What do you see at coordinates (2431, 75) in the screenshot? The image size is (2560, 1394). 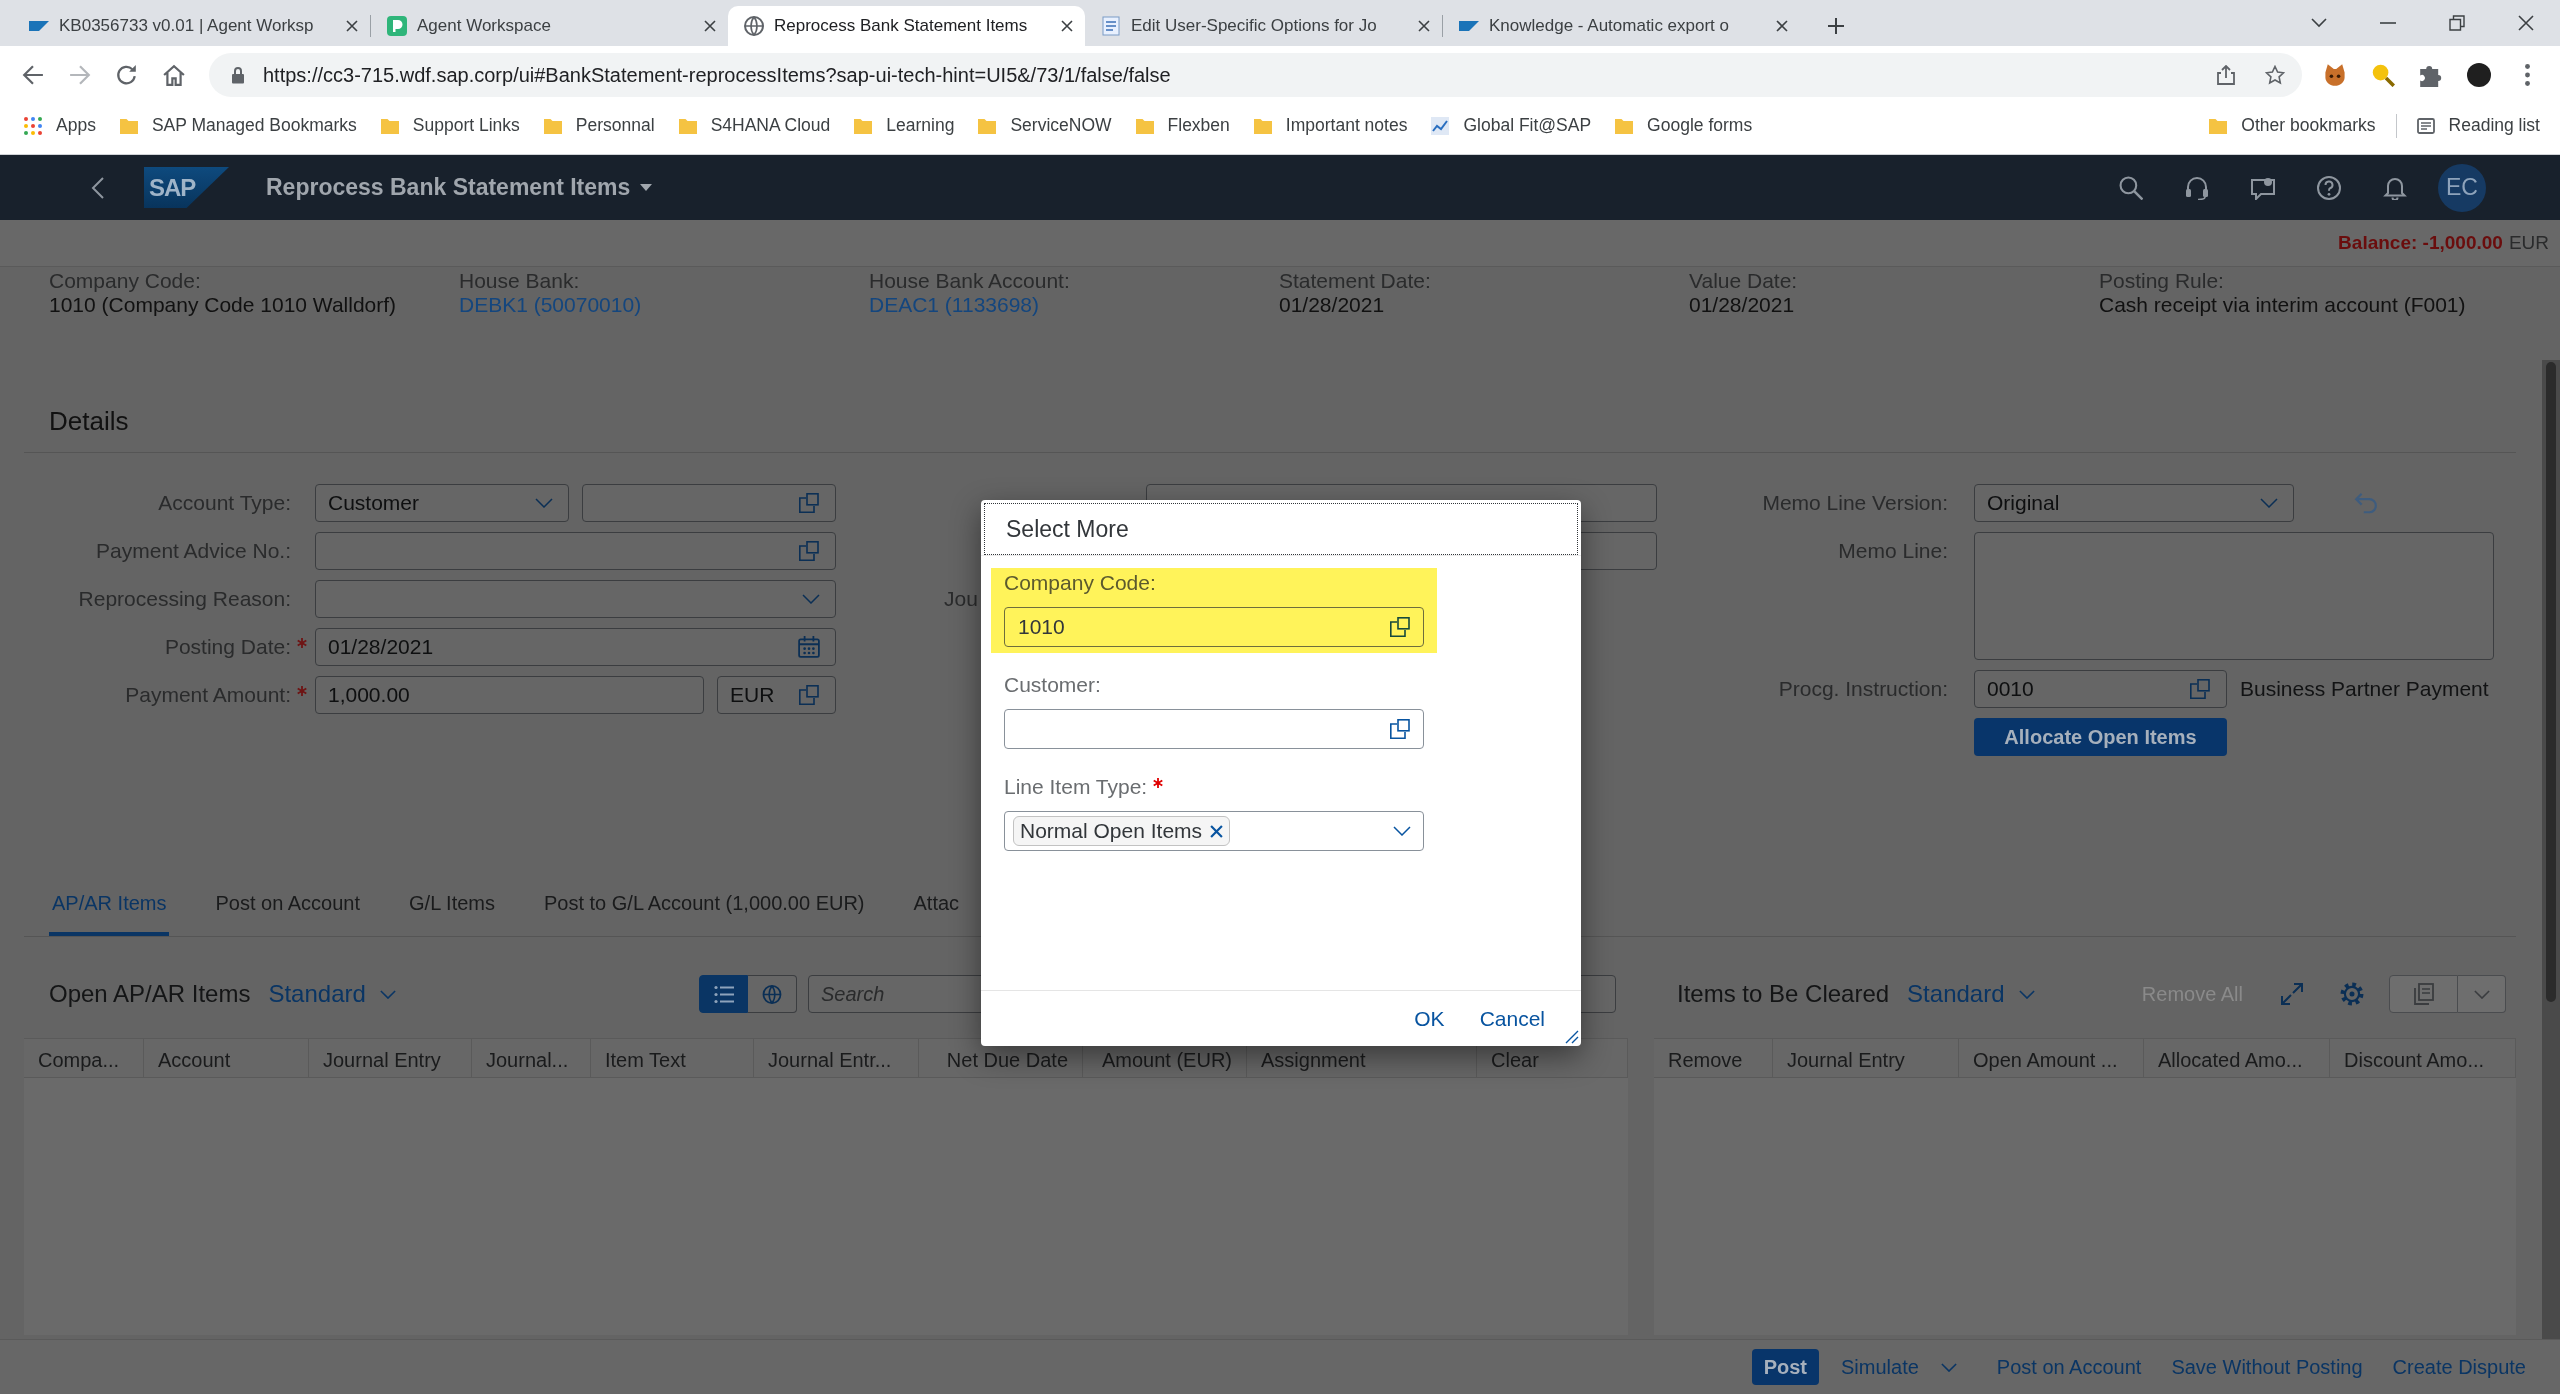 I see `puzzle-icon` at bounding box center [2431, 75].